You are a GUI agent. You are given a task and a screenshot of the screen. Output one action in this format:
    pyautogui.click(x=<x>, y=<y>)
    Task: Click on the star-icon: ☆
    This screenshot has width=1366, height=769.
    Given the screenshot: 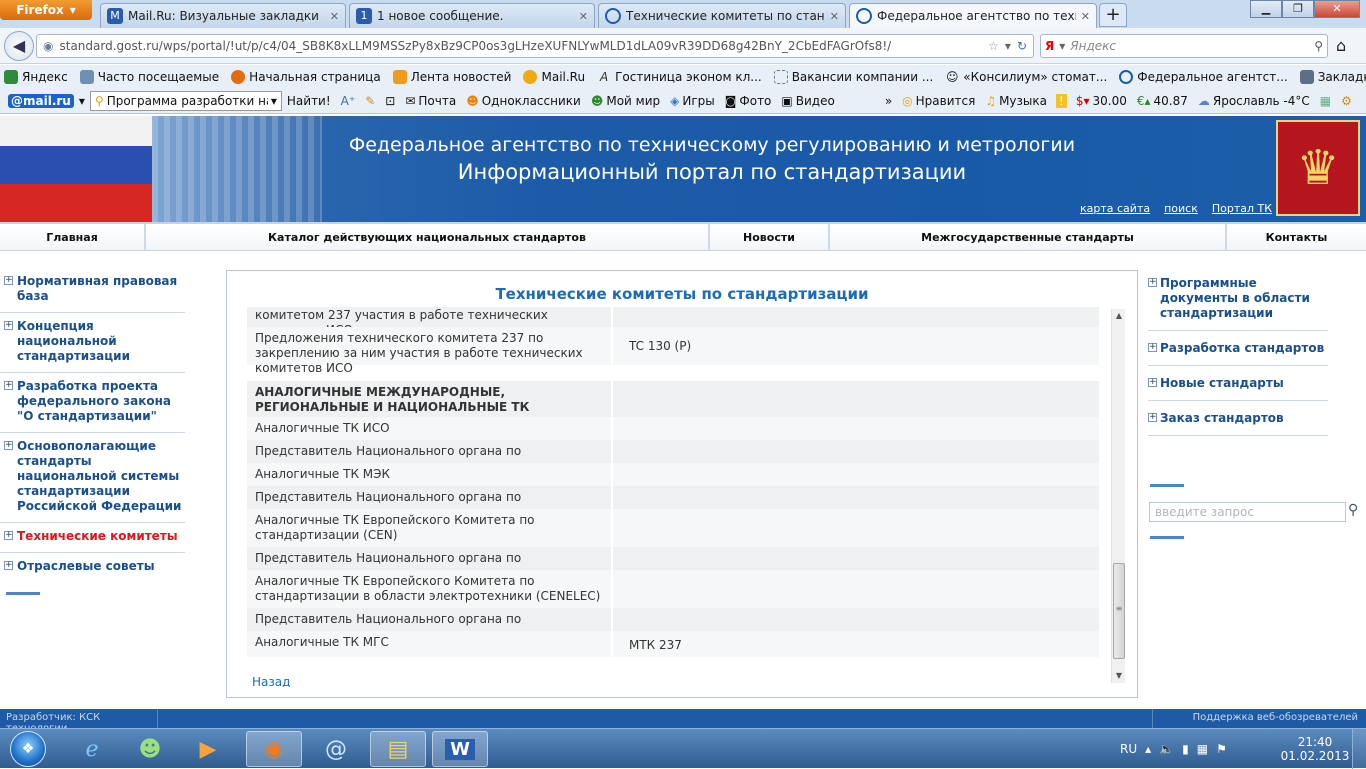 What is the action you would take?
    pyautogui.click(x=993, y=46)
    